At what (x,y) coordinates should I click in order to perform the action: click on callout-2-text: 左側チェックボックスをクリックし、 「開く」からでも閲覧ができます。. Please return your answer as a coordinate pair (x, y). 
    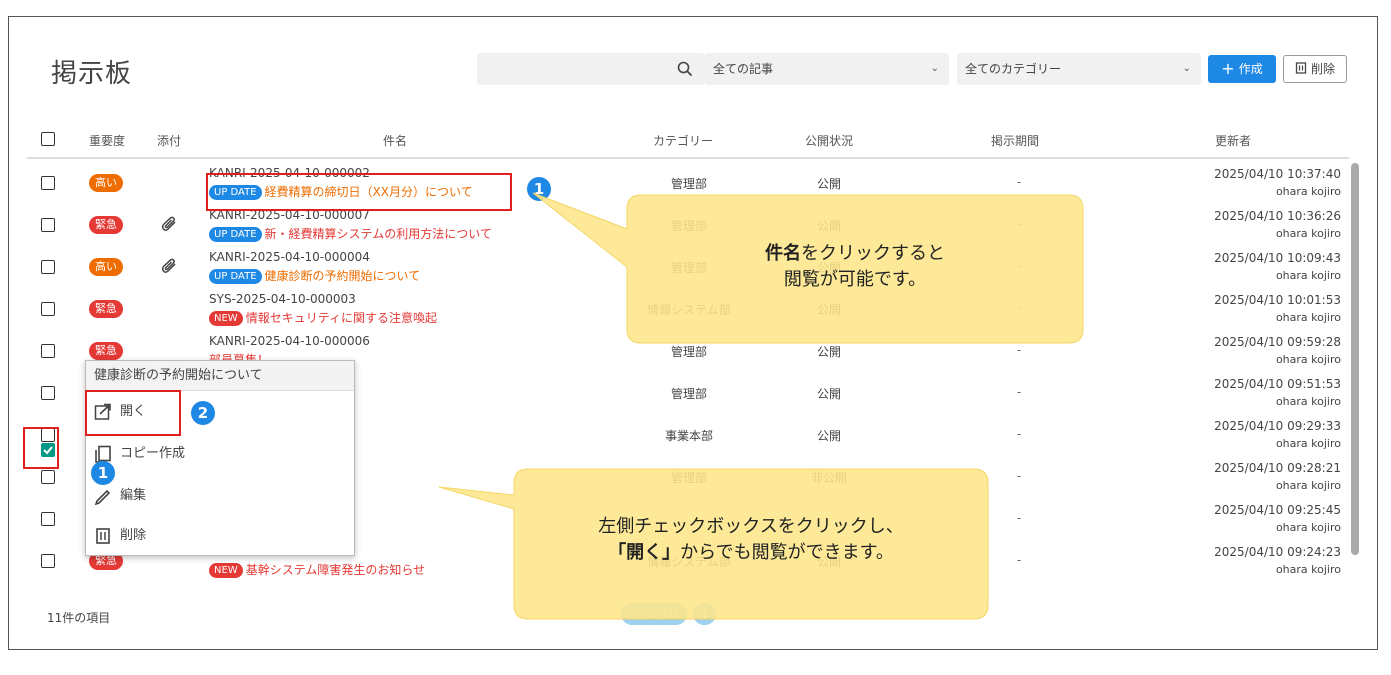
    Looking at the image, I should click on (751, 540).